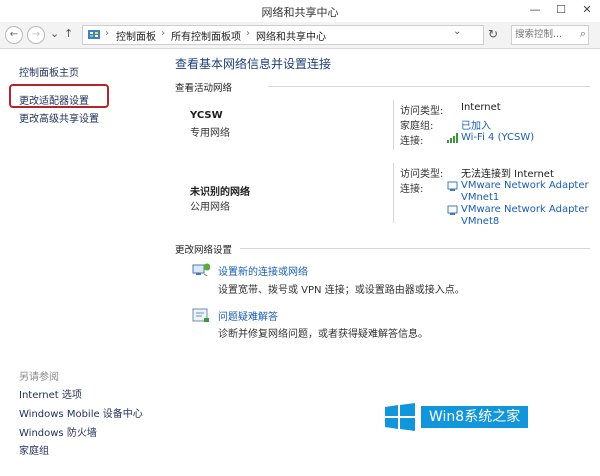 This screenshot has width=600, height=476. I want to click on highlight-box, so click(59, 96).